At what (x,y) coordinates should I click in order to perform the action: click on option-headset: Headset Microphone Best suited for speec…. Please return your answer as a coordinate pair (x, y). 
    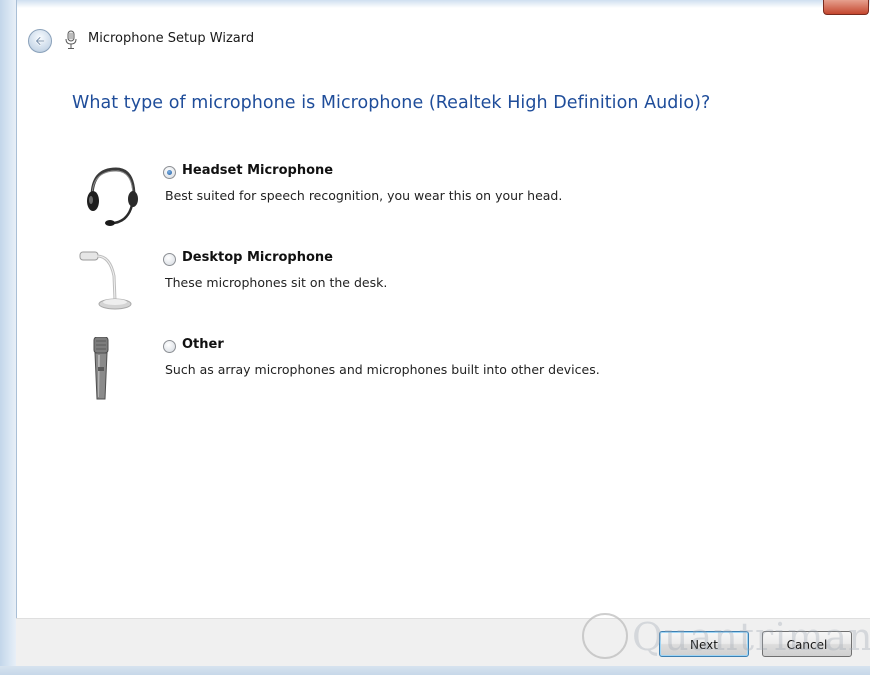
    Looking at the image, I should click on (458, 203).